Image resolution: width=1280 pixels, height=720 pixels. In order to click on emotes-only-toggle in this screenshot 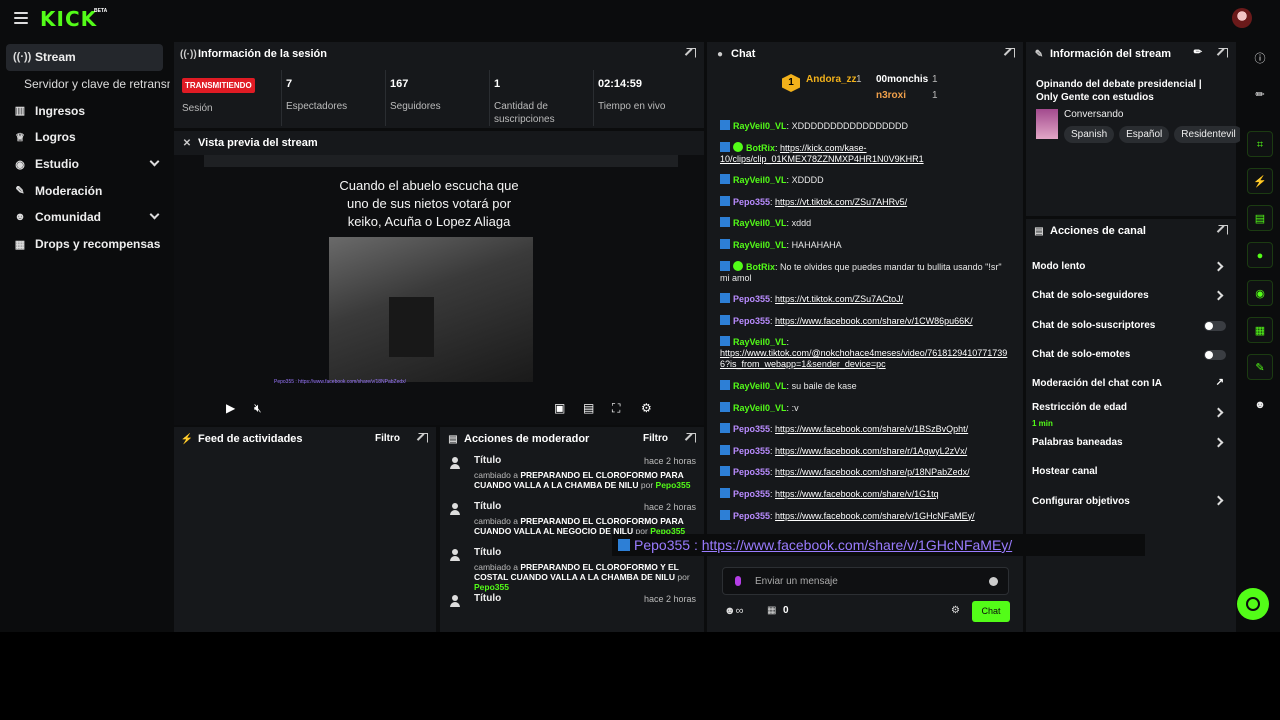, I will do `click(1215, 354)`.